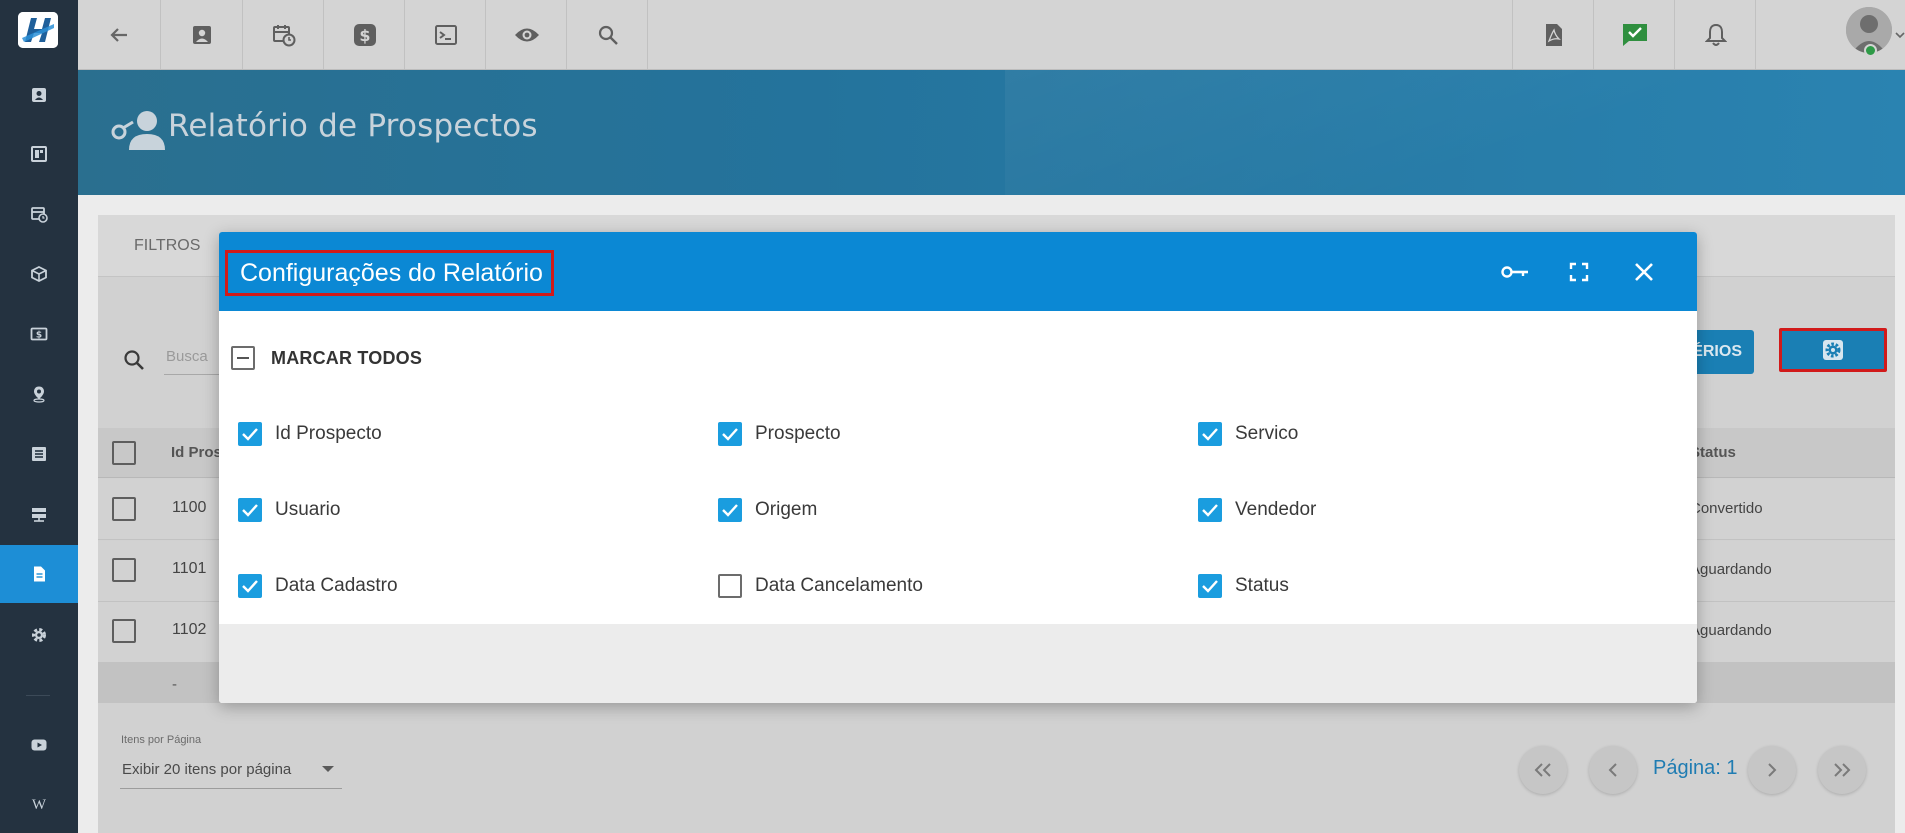 The height and width of the screenshot is (833, 1905). What do you see at coordinates (779, 434) in the screenshot?
I see `option-prospecto: Prospecto` at bounding box center [779, 434].